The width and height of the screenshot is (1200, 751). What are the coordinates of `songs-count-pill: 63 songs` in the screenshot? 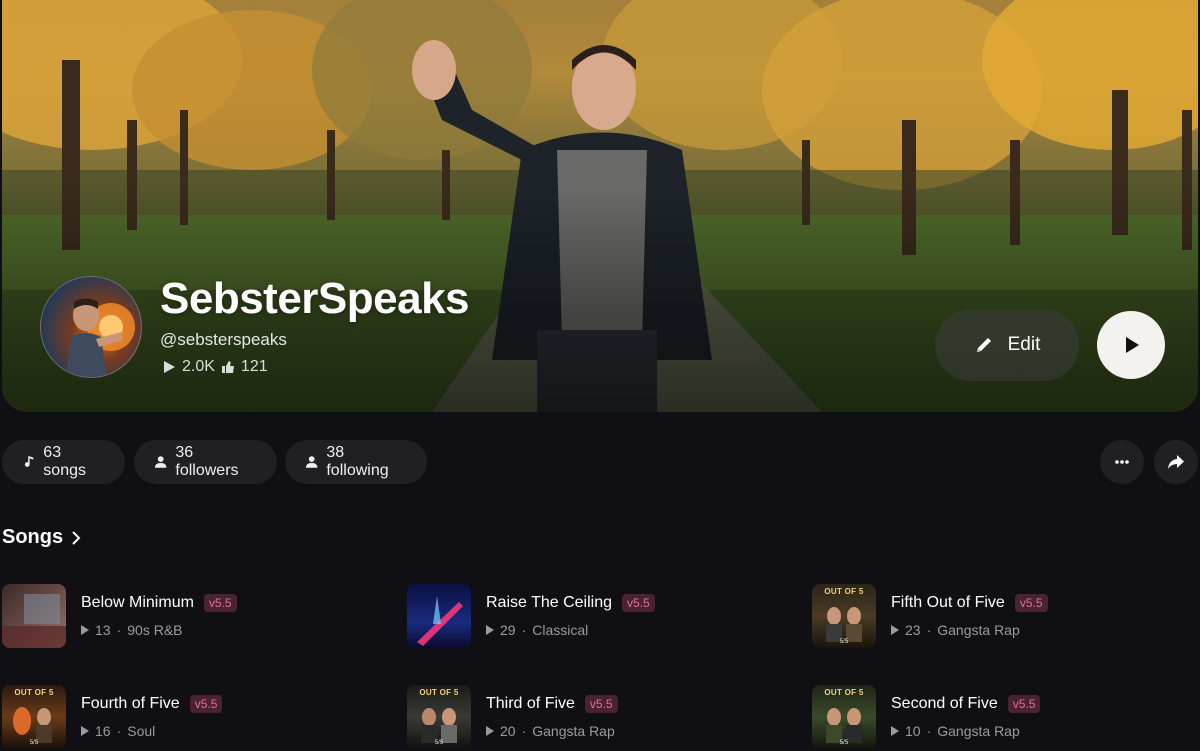 It's located at (63, 462).